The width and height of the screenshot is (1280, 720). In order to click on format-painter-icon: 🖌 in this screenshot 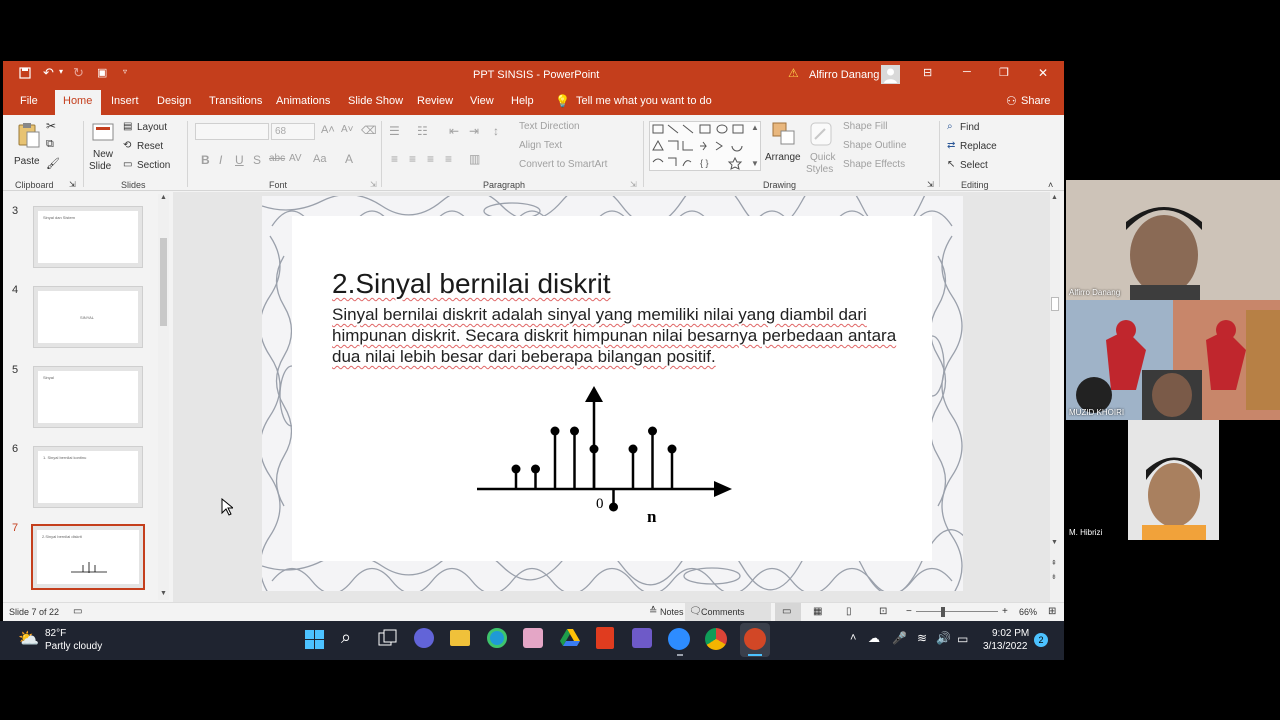, I will do `click(53, 163)`.